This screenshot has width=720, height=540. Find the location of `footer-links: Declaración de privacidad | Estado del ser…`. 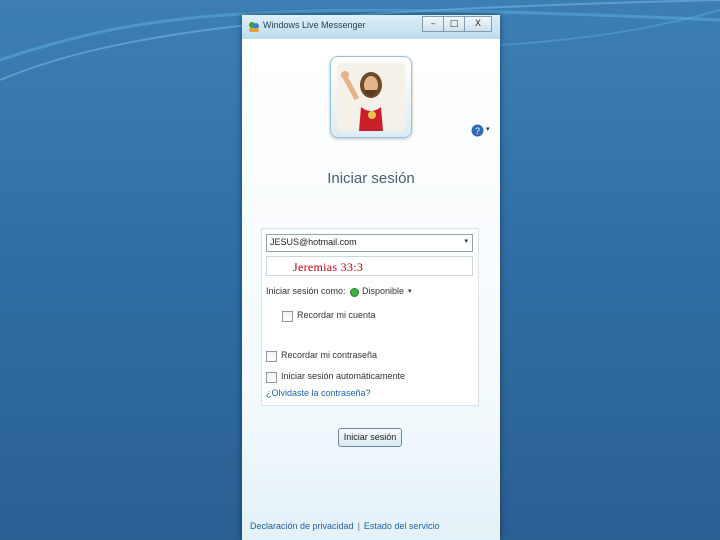

footer-links: Declaración de privacidad | Estado del ser… is located at coordinates (344, 526).